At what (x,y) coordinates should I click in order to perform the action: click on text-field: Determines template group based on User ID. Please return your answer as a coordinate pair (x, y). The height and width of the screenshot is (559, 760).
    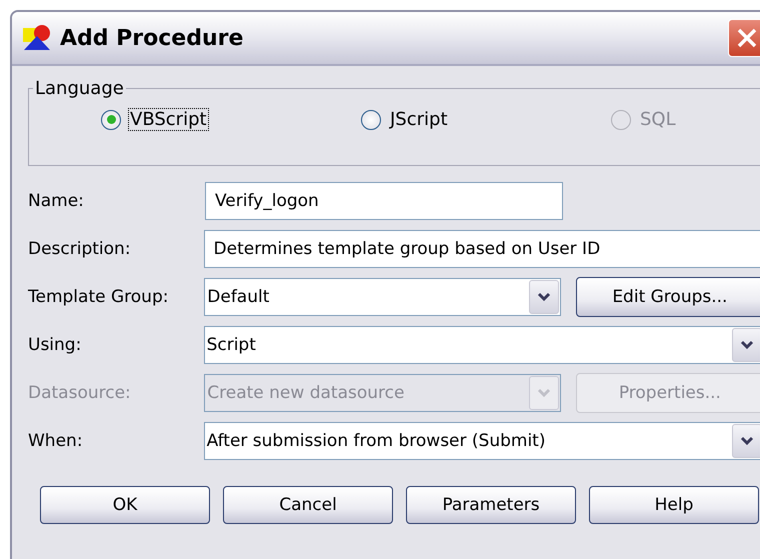
    Looking at the image, I should click on (482, 249).